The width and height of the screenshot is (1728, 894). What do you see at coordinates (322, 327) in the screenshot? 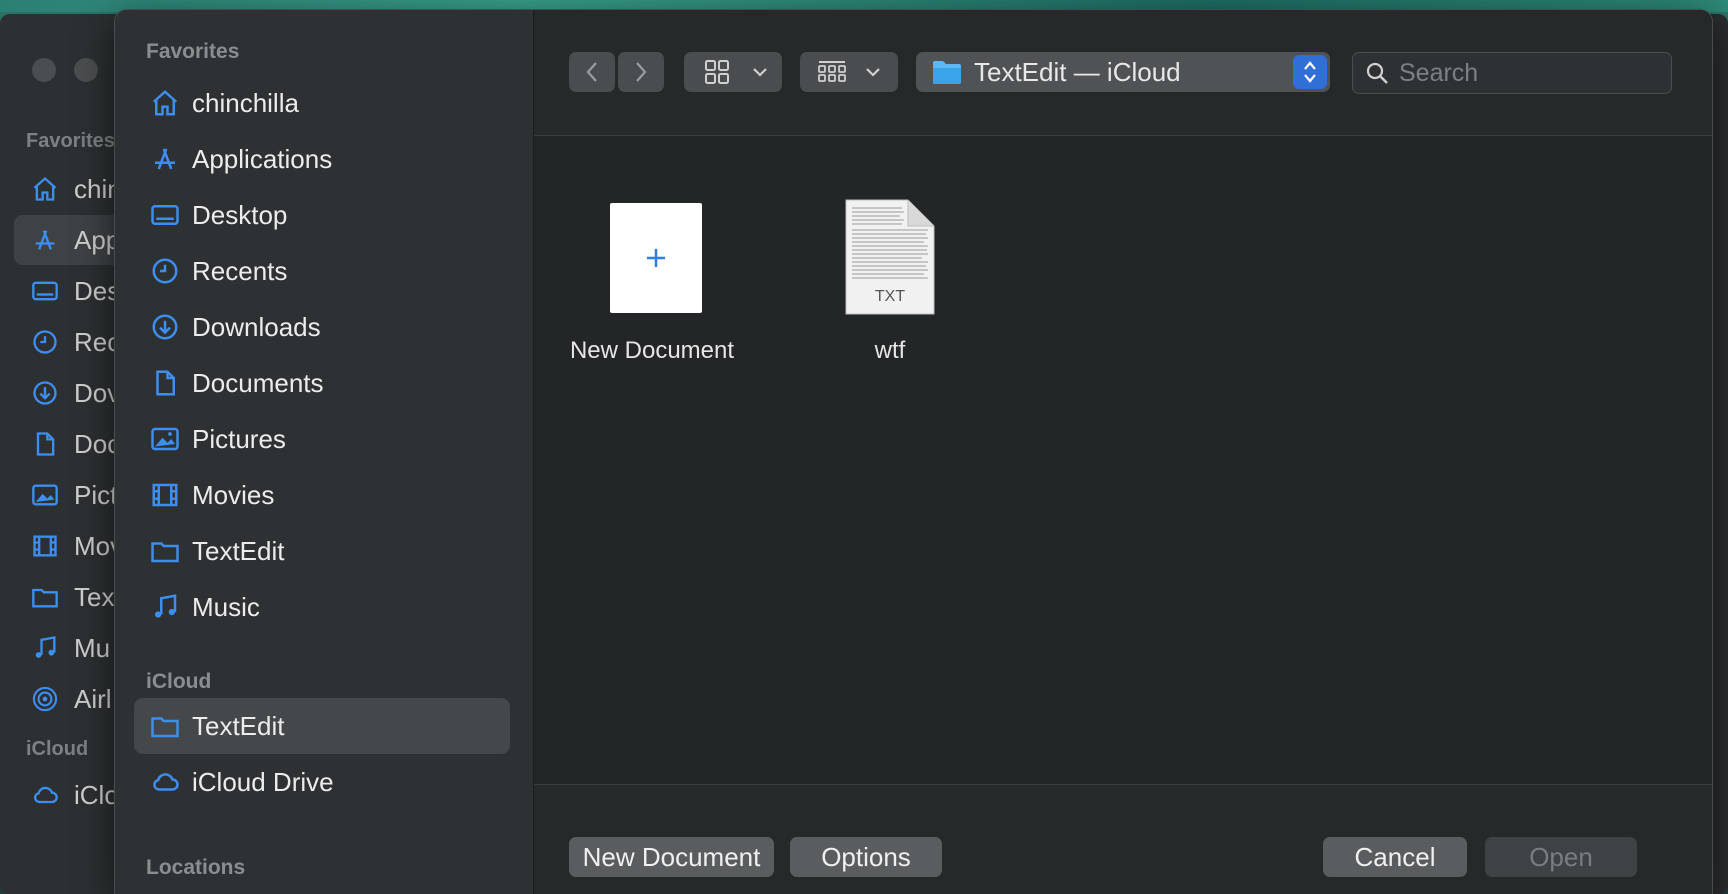
I see `sidebar-item-downloads: Downloads` at bounding box center [322, 327].